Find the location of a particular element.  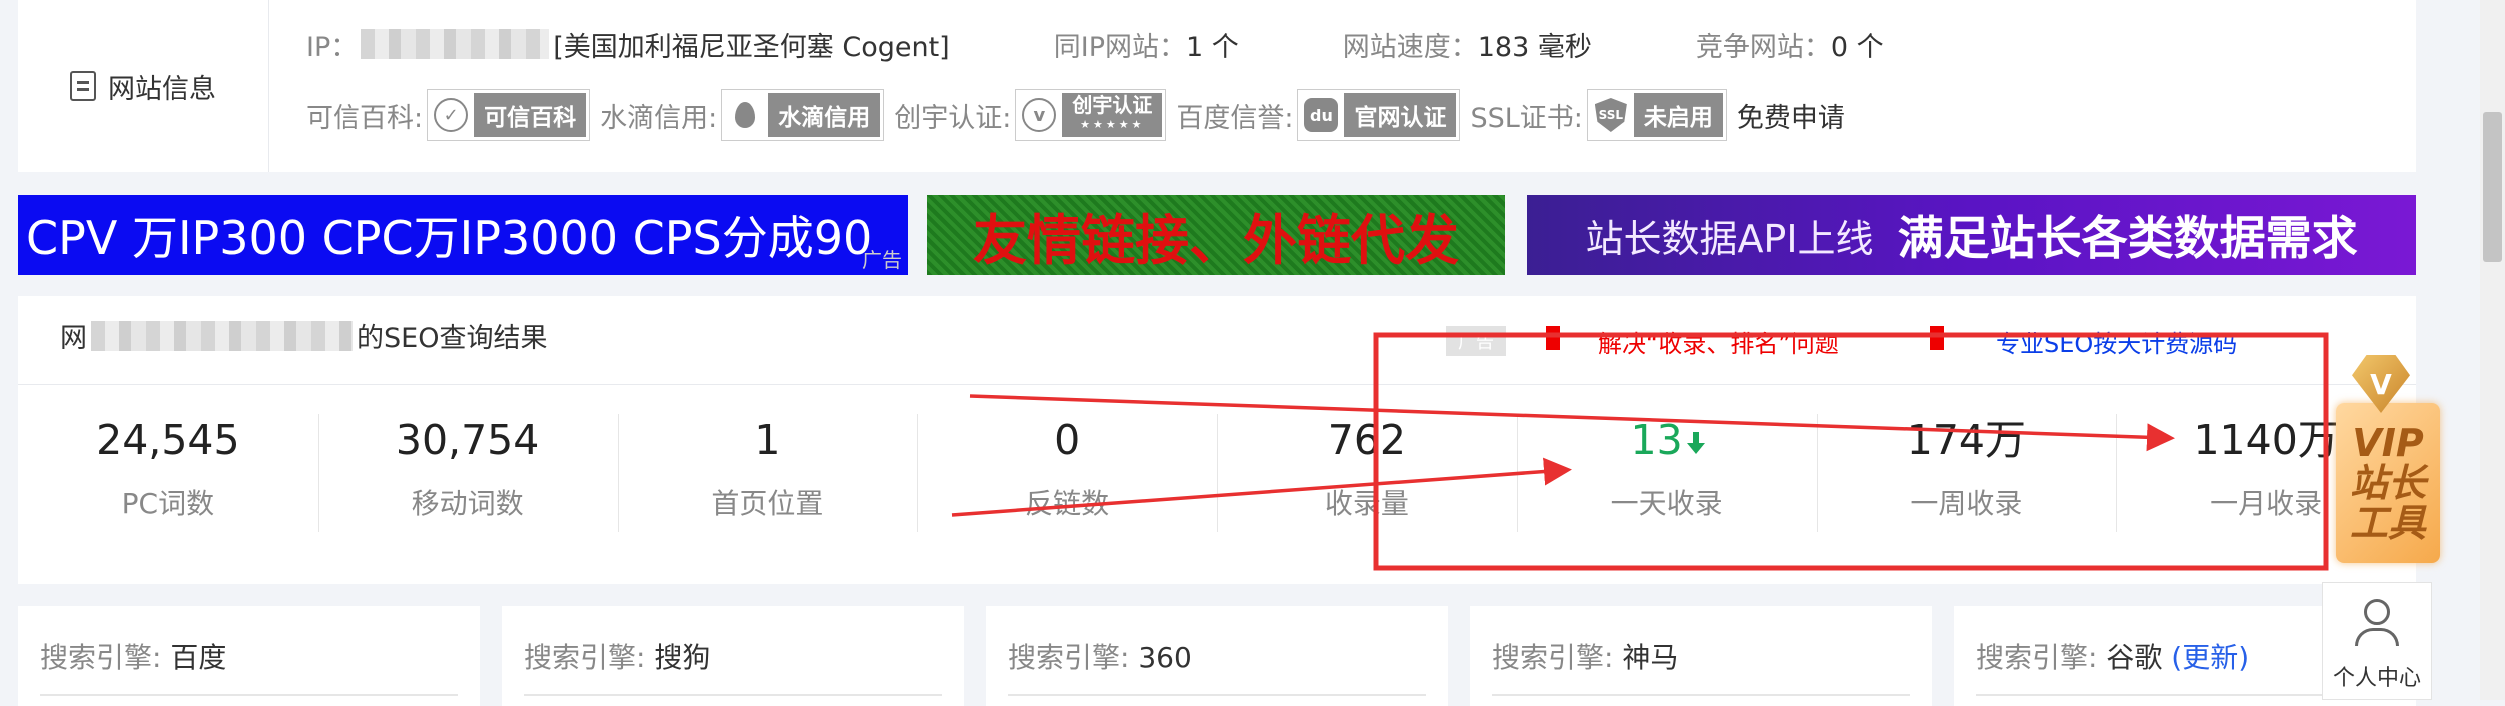

stat-value: 0 is located at coordinates (1067, 440).